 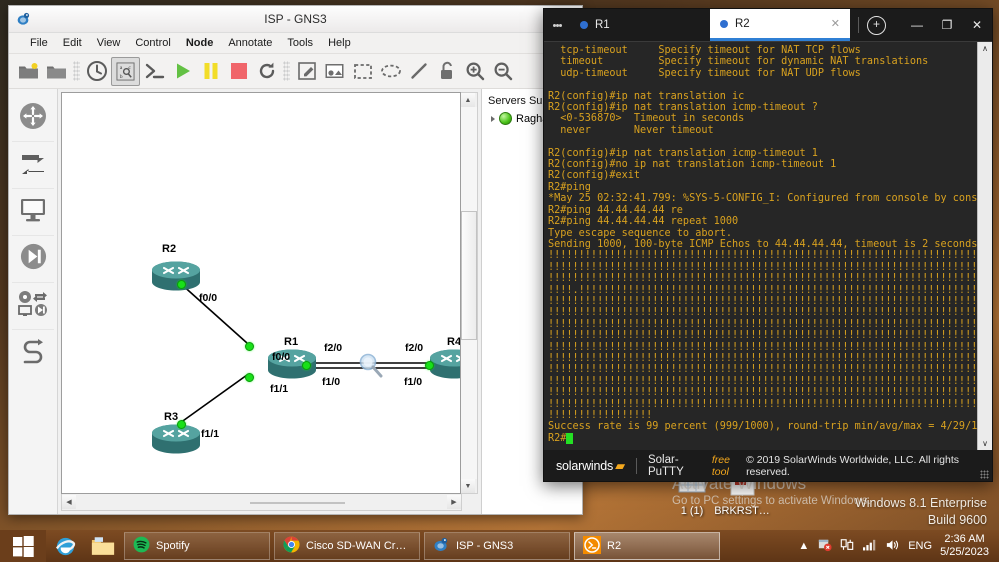 What do you see at coordinates (154, 71) in the screenshot?
I see `console-prompt-icon` at bounding box center [154, 71].